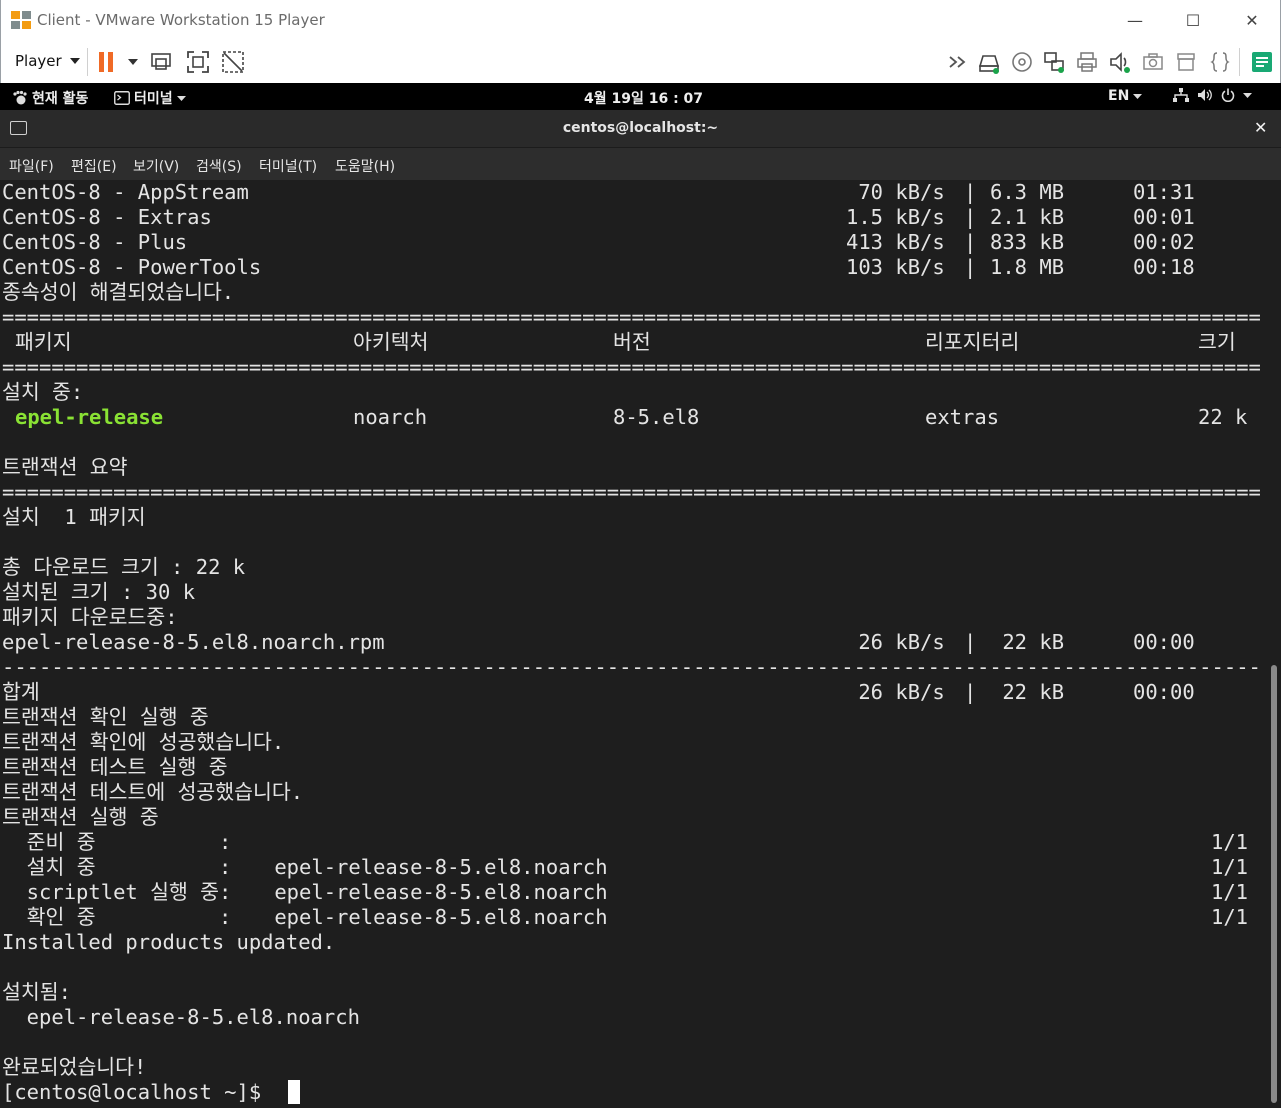 This screenshot has width=1281, height=1108. What do you see at coordinates (643, 98) in the screenshot?
I see `clock: 4월 19일 16 : 07` at bounding box center [643, 98].